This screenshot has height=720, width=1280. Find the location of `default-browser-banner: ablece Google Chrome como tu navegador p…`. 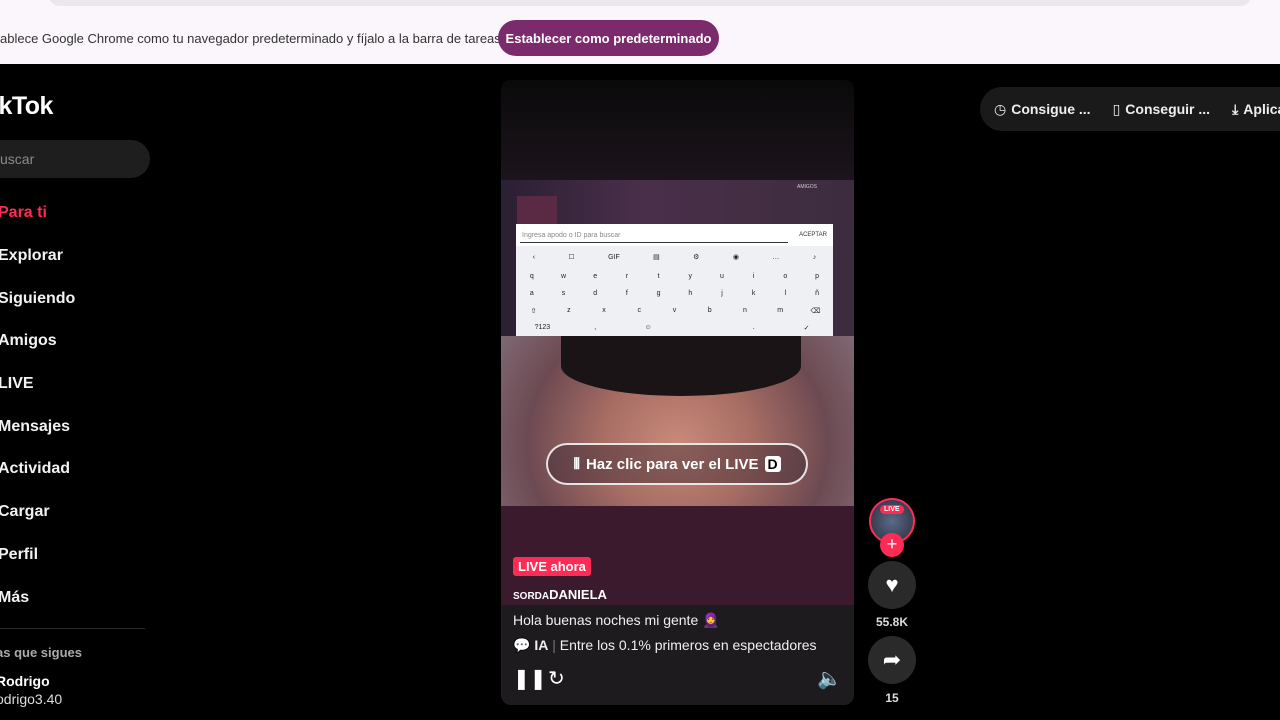

default-browser-banner: ablece Google Chrome como tu navegador p… is located at coordinates (640, 32).